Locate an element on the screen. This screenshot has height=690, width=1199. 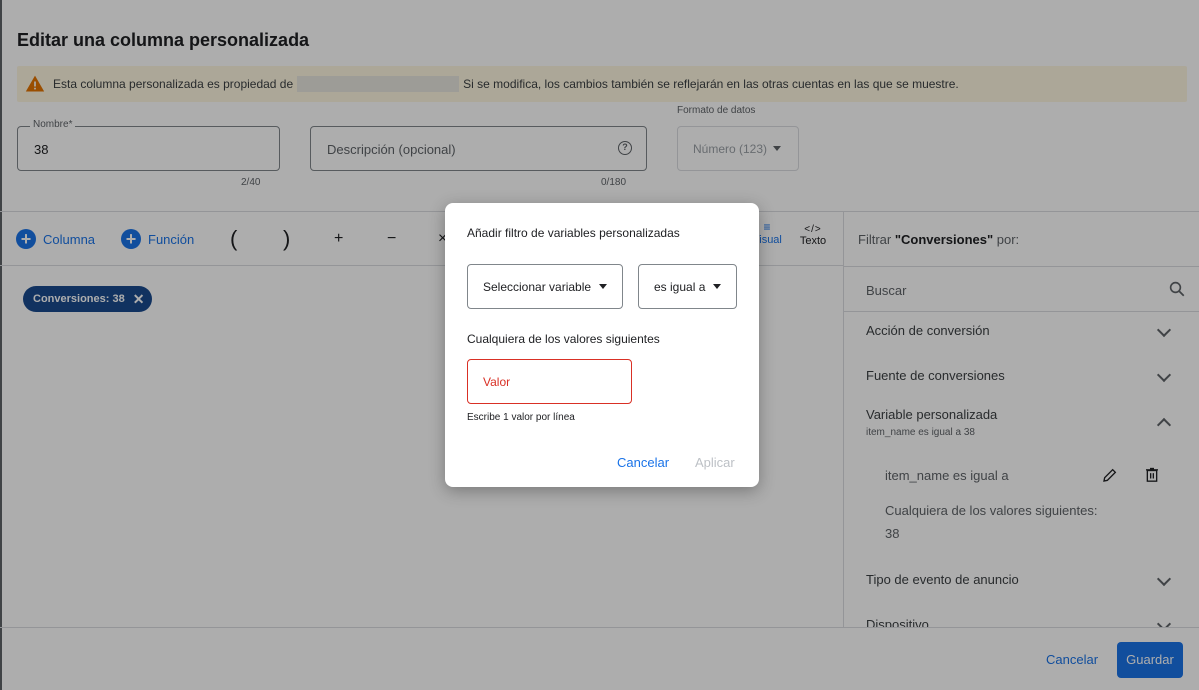
dialog-cancel-button: Cancelar is located at coordinates (643, 462).